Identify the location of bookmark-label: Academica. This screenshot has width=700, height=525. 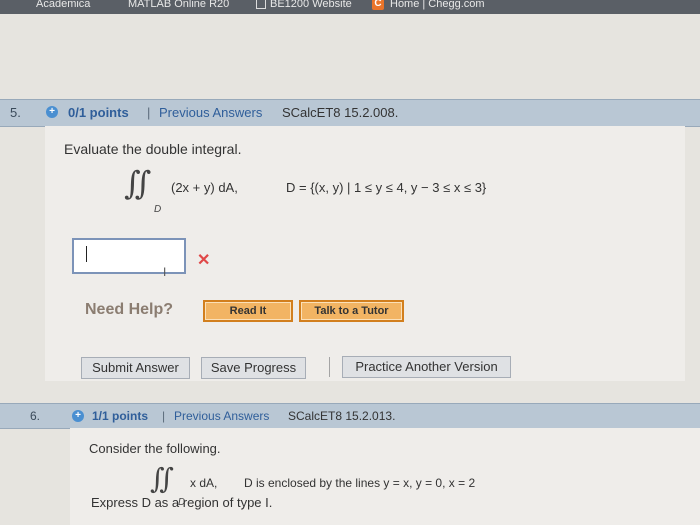
(63, 5).